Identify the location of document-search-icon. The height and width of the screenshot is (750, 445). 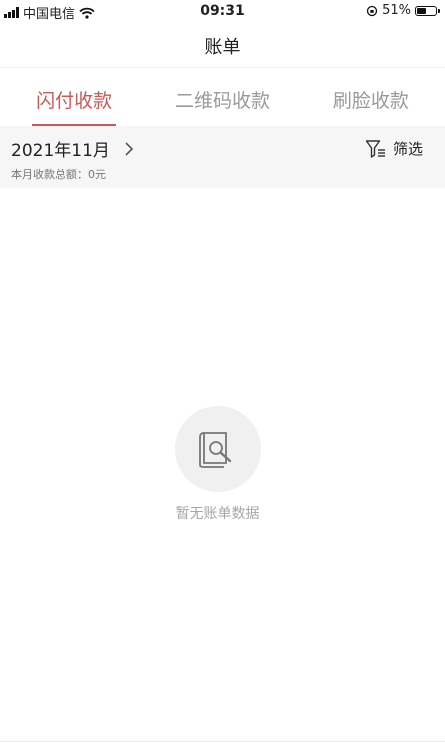
(218, 449).